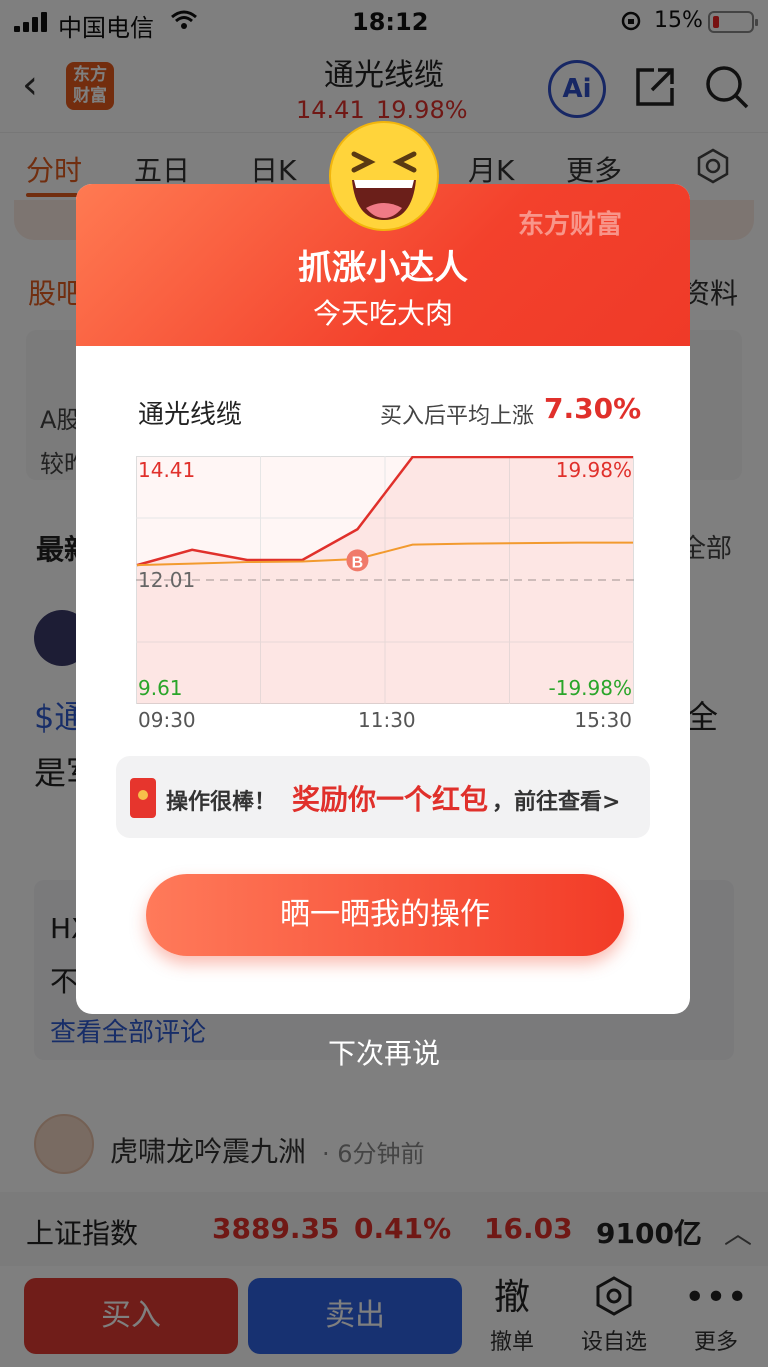  I want to click on x-tick-label: 11:30, so click(387, 720).